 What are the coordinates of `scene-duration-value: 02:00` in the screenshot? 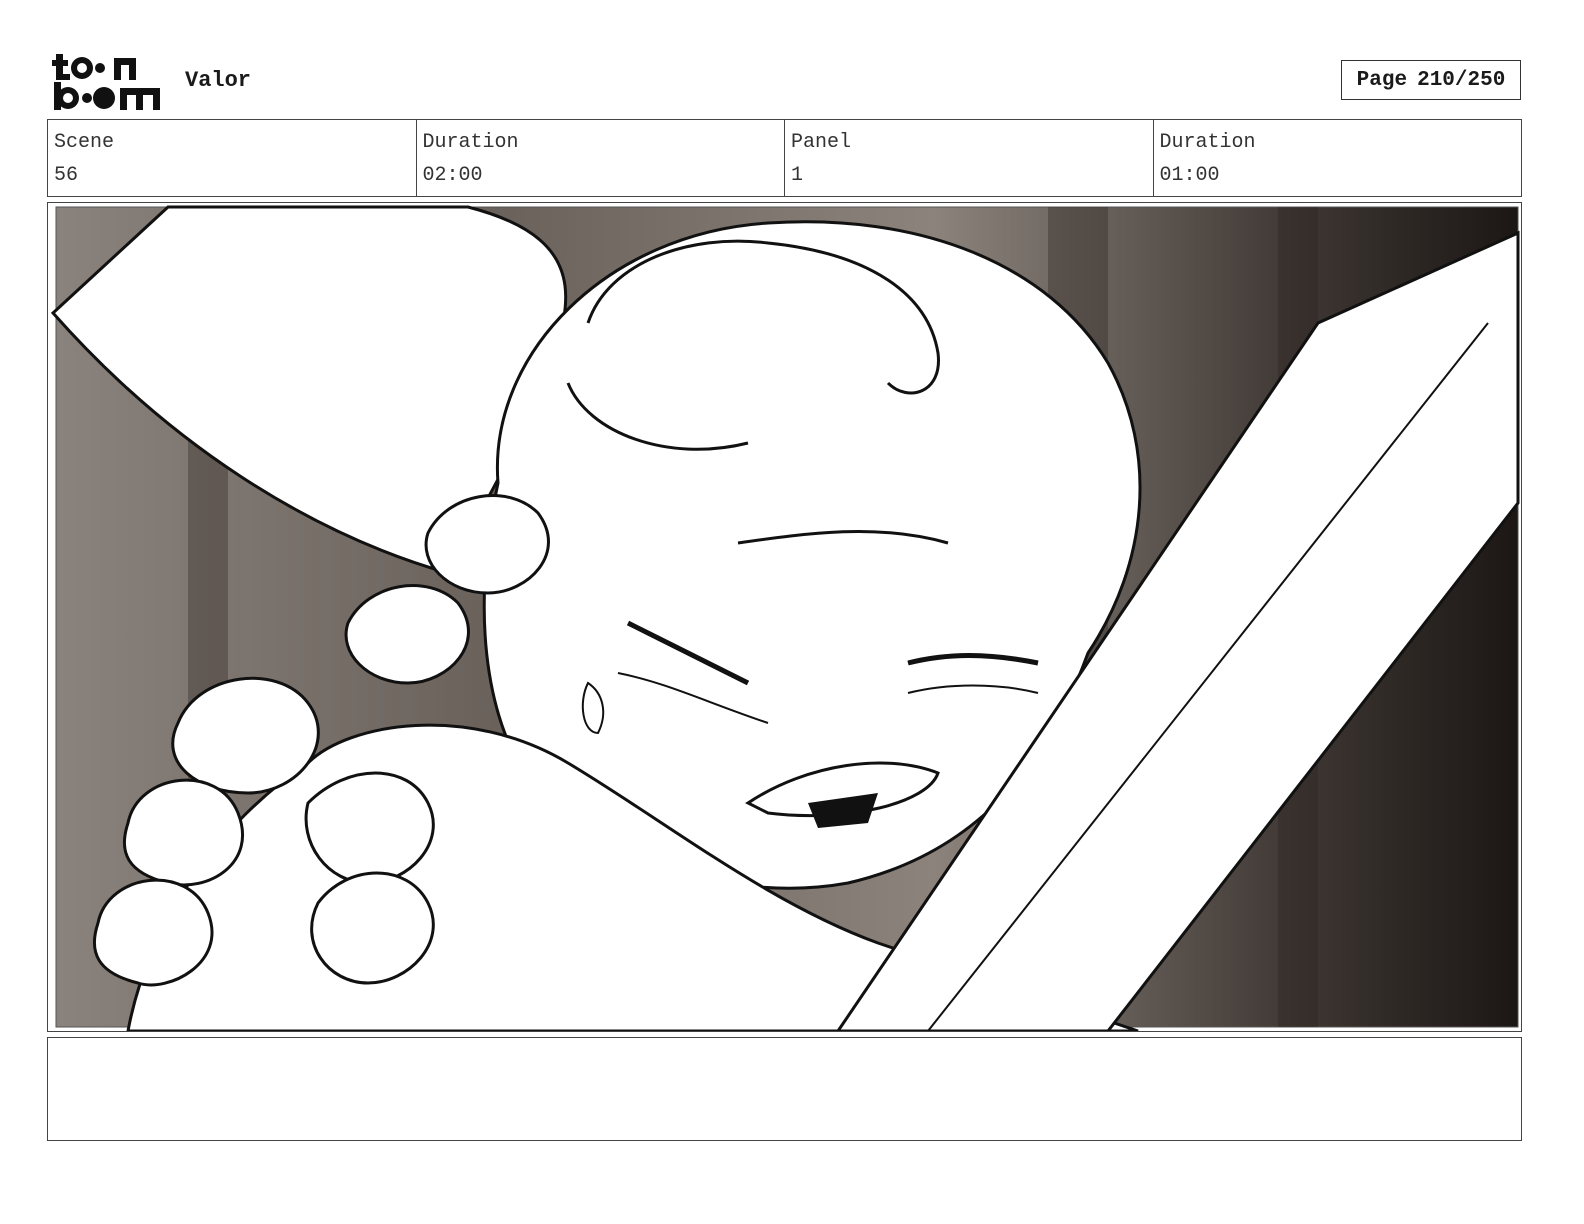 It's located at (452, 175).